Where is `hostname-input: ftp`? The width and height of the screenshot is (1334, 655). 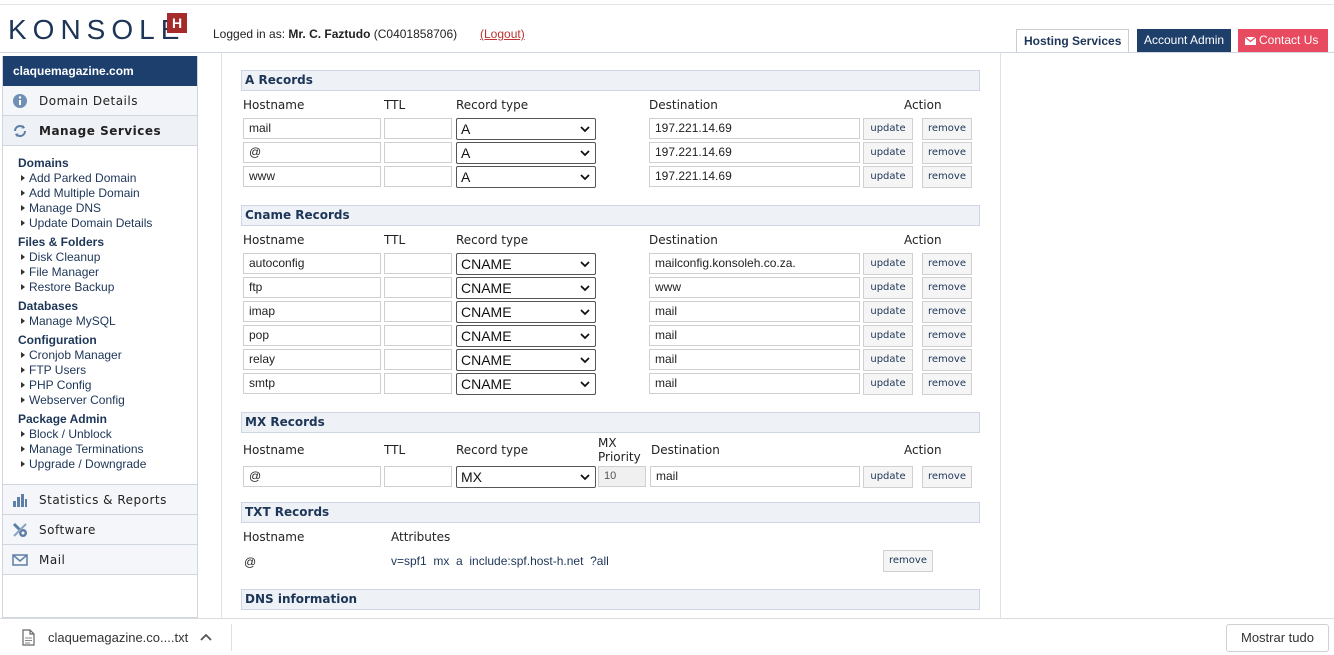
hostname-input: ftp is located at coordinates (312, 287).